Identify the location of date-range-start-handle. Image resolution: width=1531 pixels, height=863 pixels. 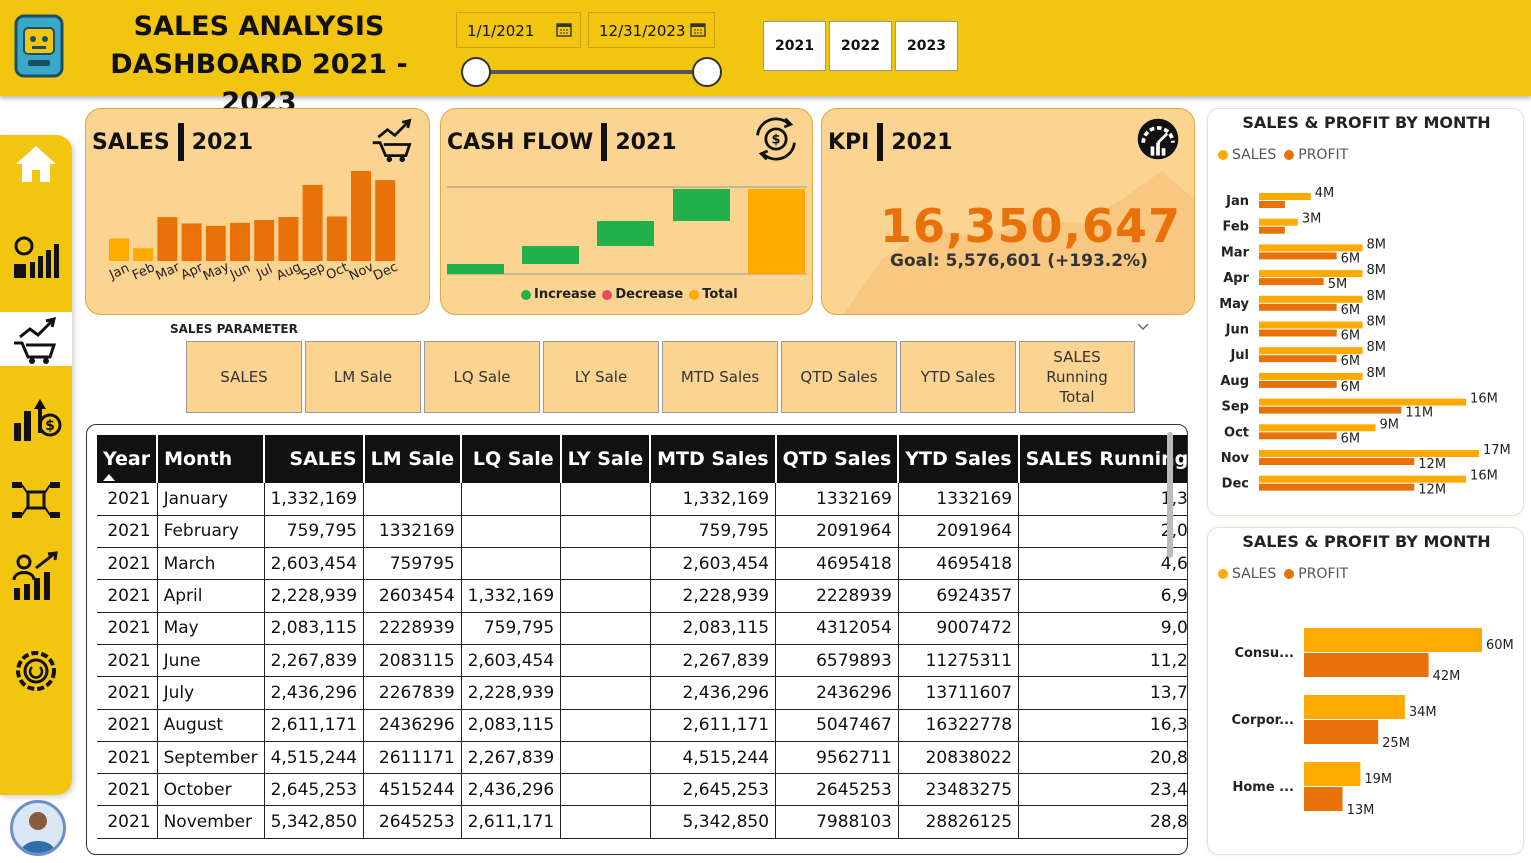
(476, 72).